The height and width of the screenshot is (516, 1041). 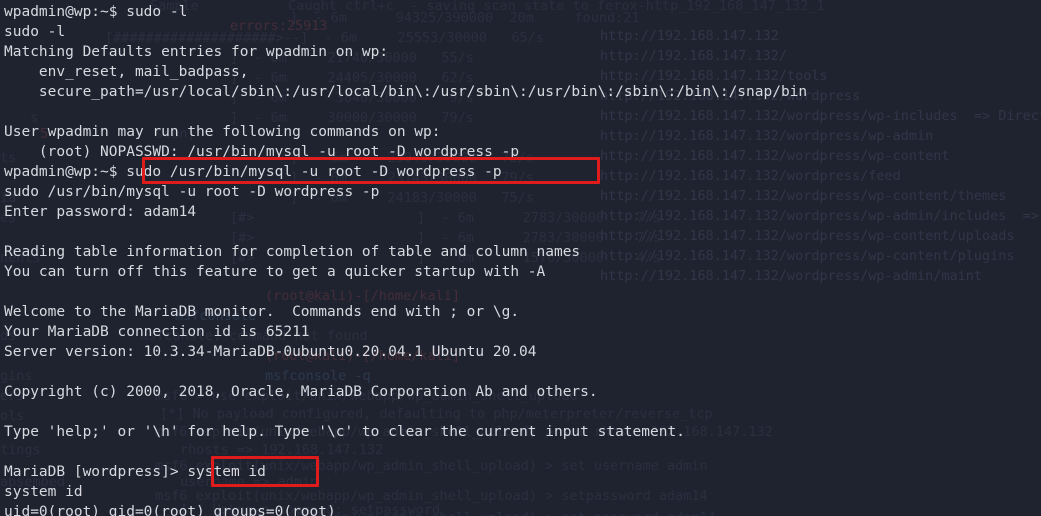 What do you see at coordinates (96, 12) in the screenshot?
I see `terminal-line: wpadmin@wp:~$ sudo -l` at bounding box center [96, 12].